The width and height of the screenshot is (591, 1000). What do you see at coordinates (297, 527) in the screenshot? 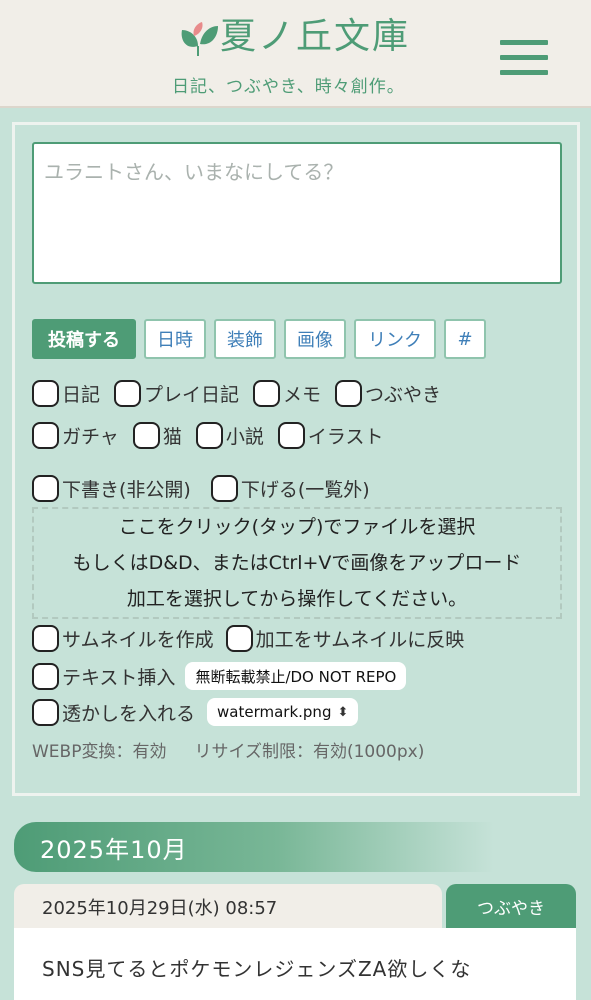
I see `dropzone-line-1: ここをクリック(タップ)でファイルを選択` at bounding box center [297, 527].